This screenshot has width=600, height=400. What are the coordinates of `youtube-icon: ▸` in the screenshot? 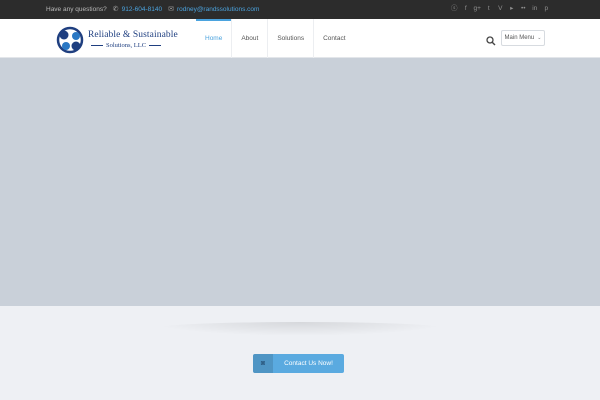 It's located at (512, 9).